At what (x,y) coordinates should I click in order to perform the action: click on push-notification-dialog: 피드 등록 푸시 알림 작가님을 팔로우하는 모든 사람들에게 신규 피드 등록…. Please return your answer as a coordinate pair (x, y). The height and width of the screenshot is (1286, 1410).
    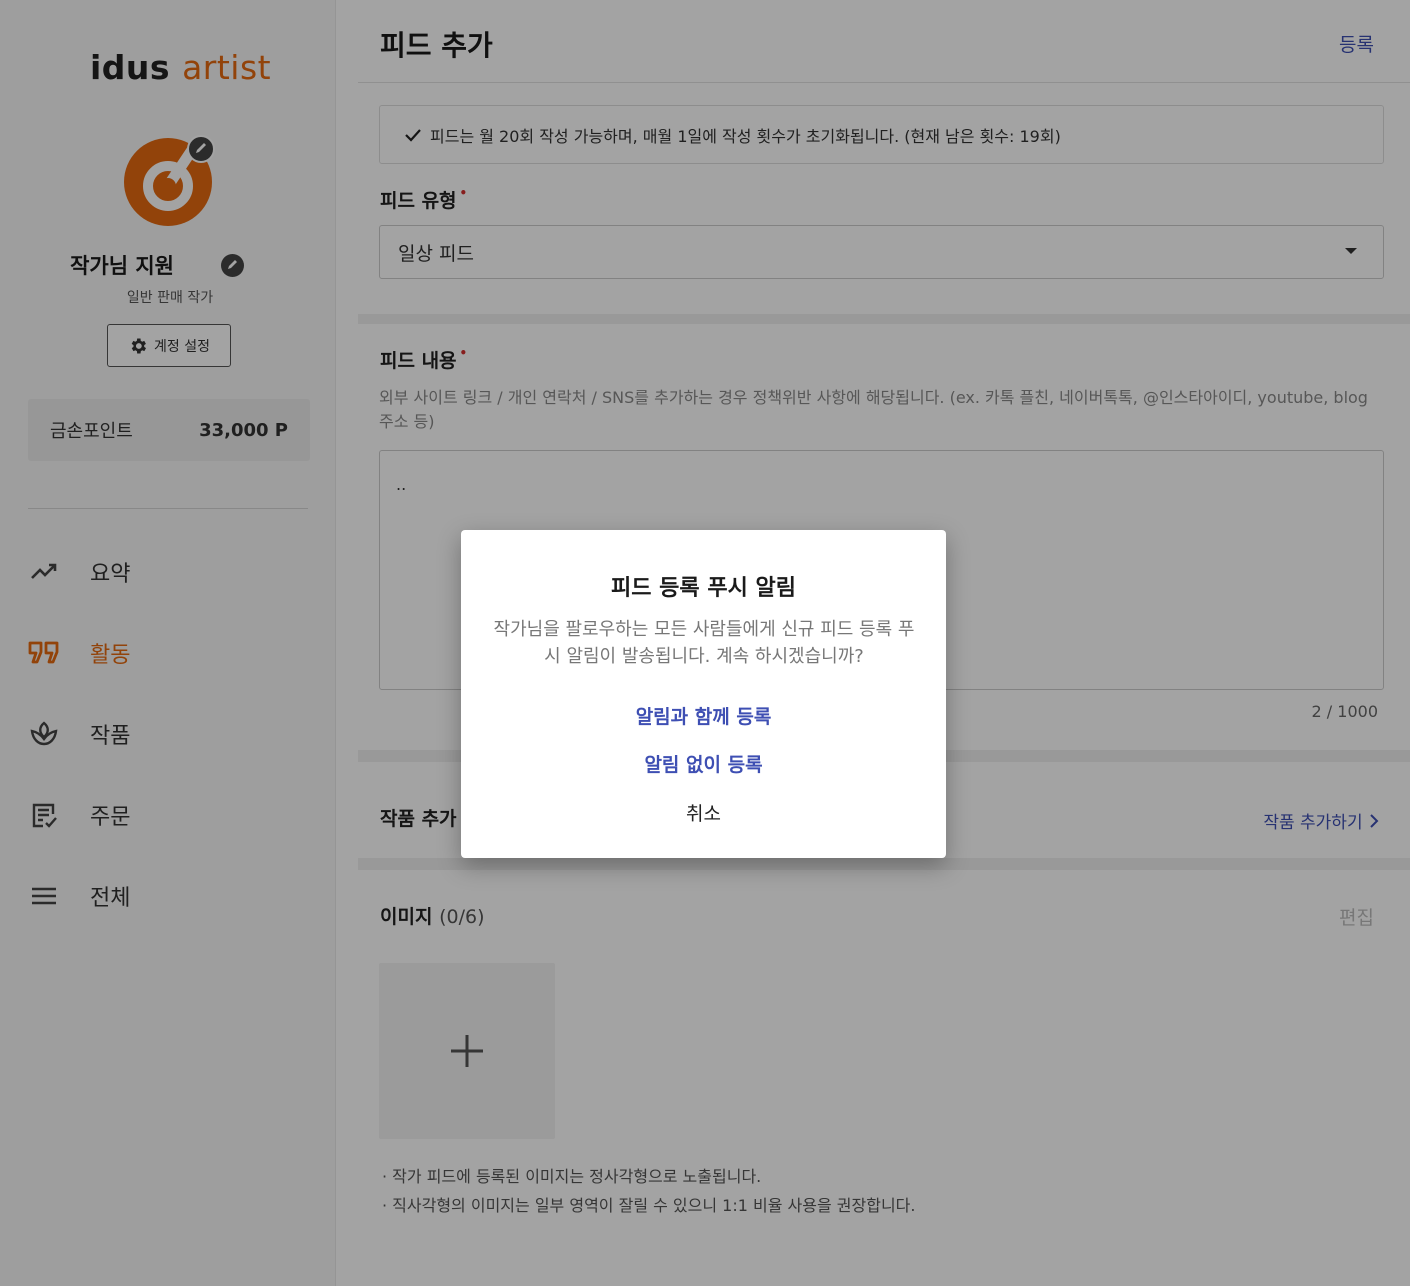
    Looking at the image, I should click on (703, 694).